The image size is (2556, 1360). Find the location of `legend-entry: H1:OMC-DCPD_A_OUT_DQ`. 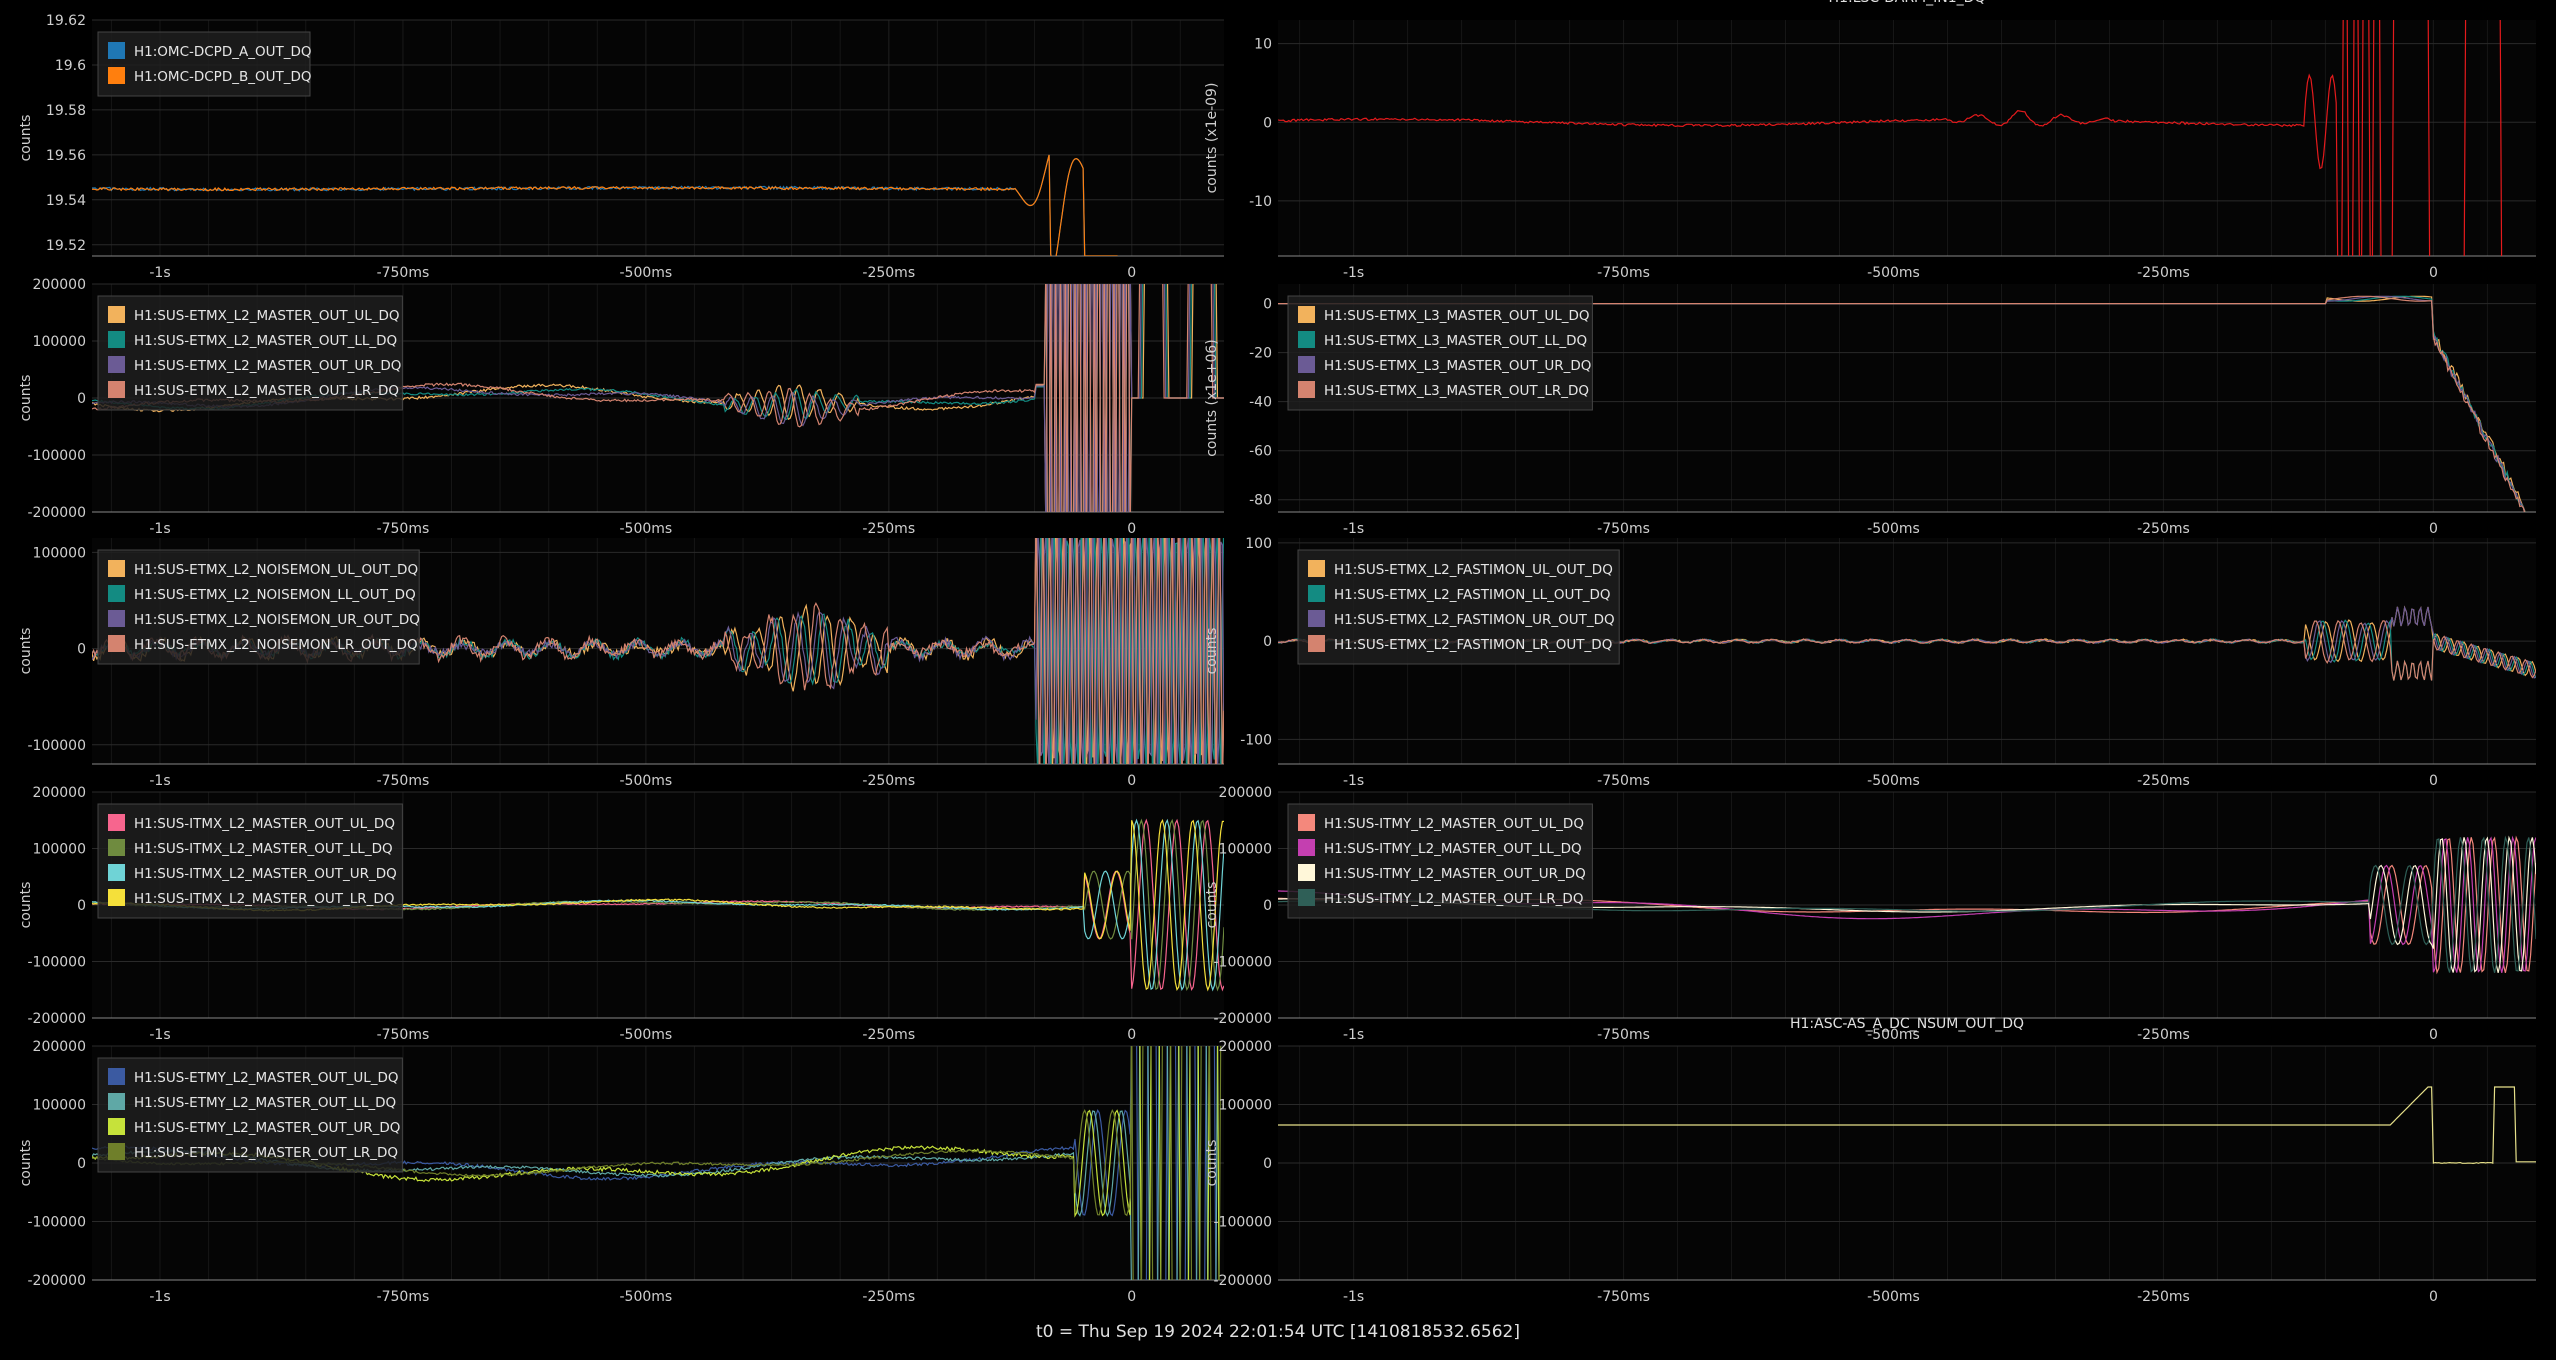

legend-entry: H1:OMC-DCPD_A_OUT_DQ is located at coordinates (222, 52).